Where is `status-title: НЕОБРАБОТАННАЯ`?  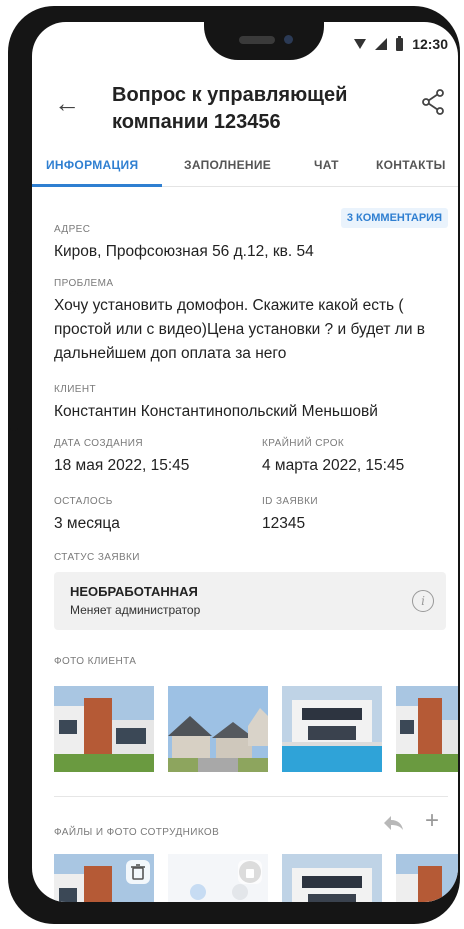
status-title: НЕОБРАБОТАННАЯ is located at coordinates (134, 591).